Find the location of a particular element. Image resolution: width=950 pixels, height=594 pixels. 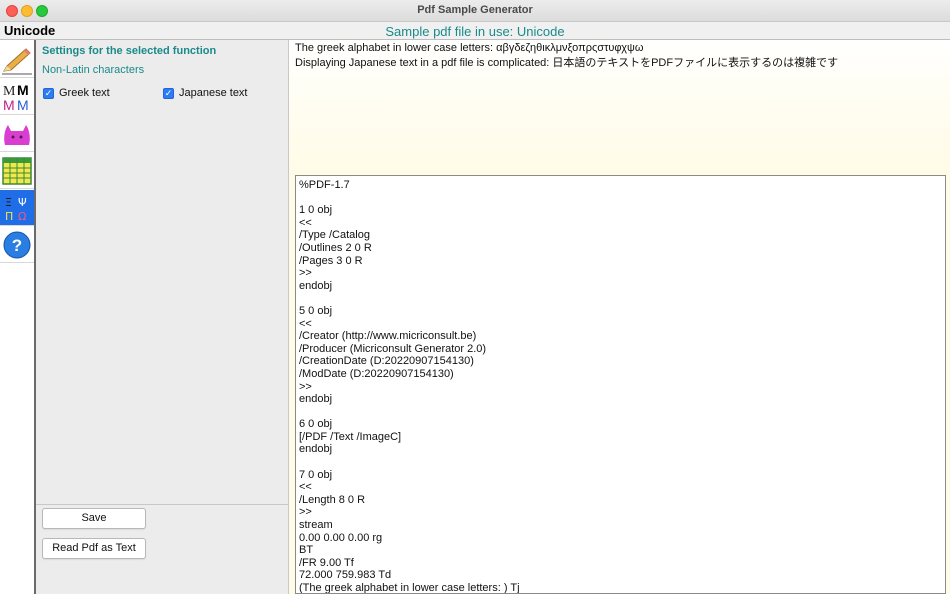

pdf-source-line: 1 0 obj is located at coordinates (316, 210).